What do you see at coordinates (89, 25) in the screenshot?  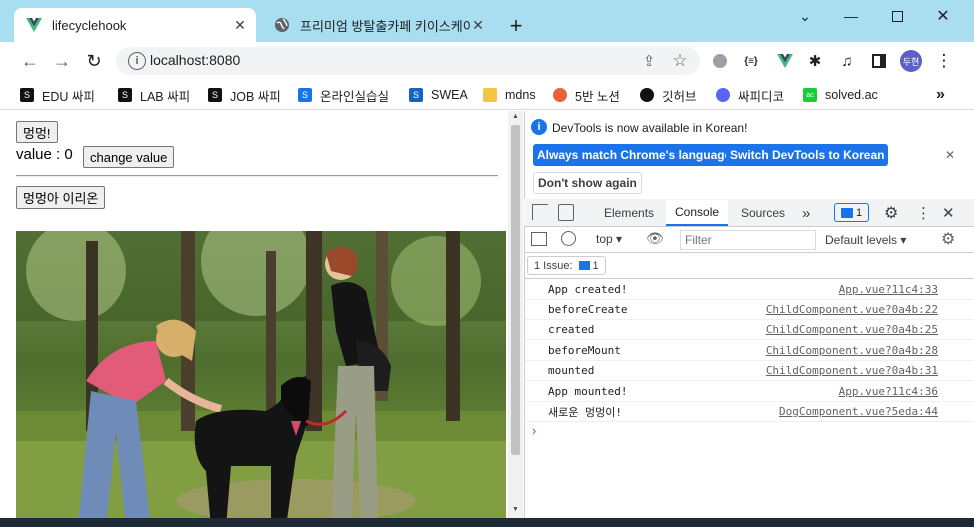 I see `tab-title: lifecyclehook` at bounding box center [89, 25].